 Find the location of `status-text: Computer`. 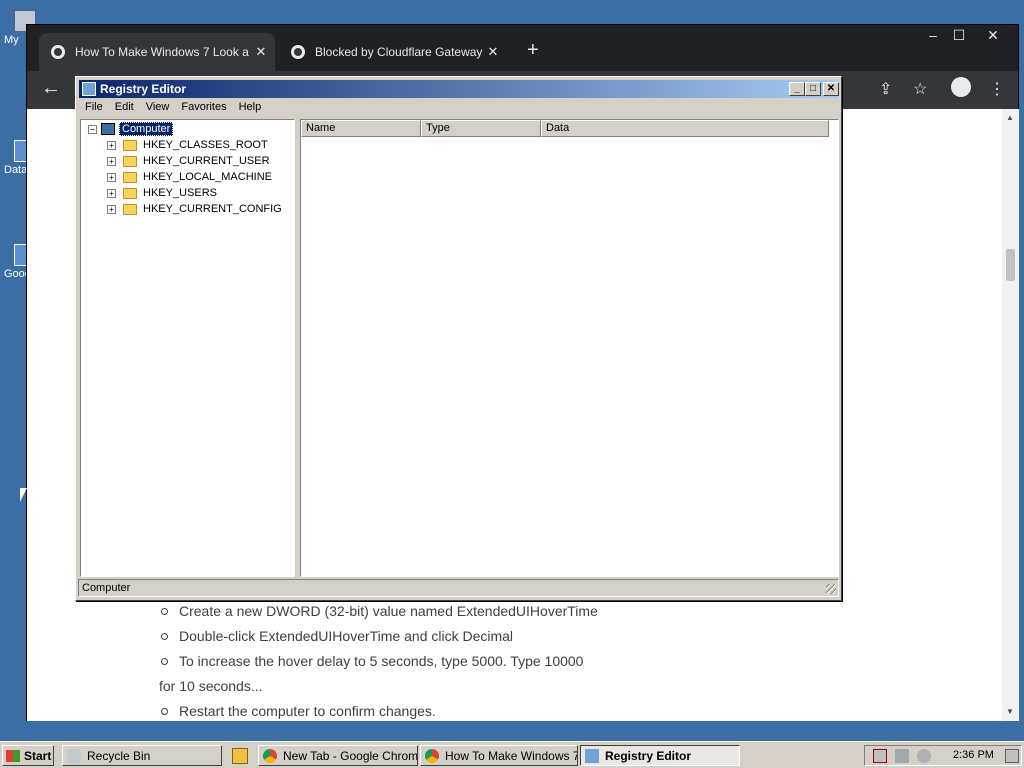

status-text: Computer is located at coordinates (106, 588).